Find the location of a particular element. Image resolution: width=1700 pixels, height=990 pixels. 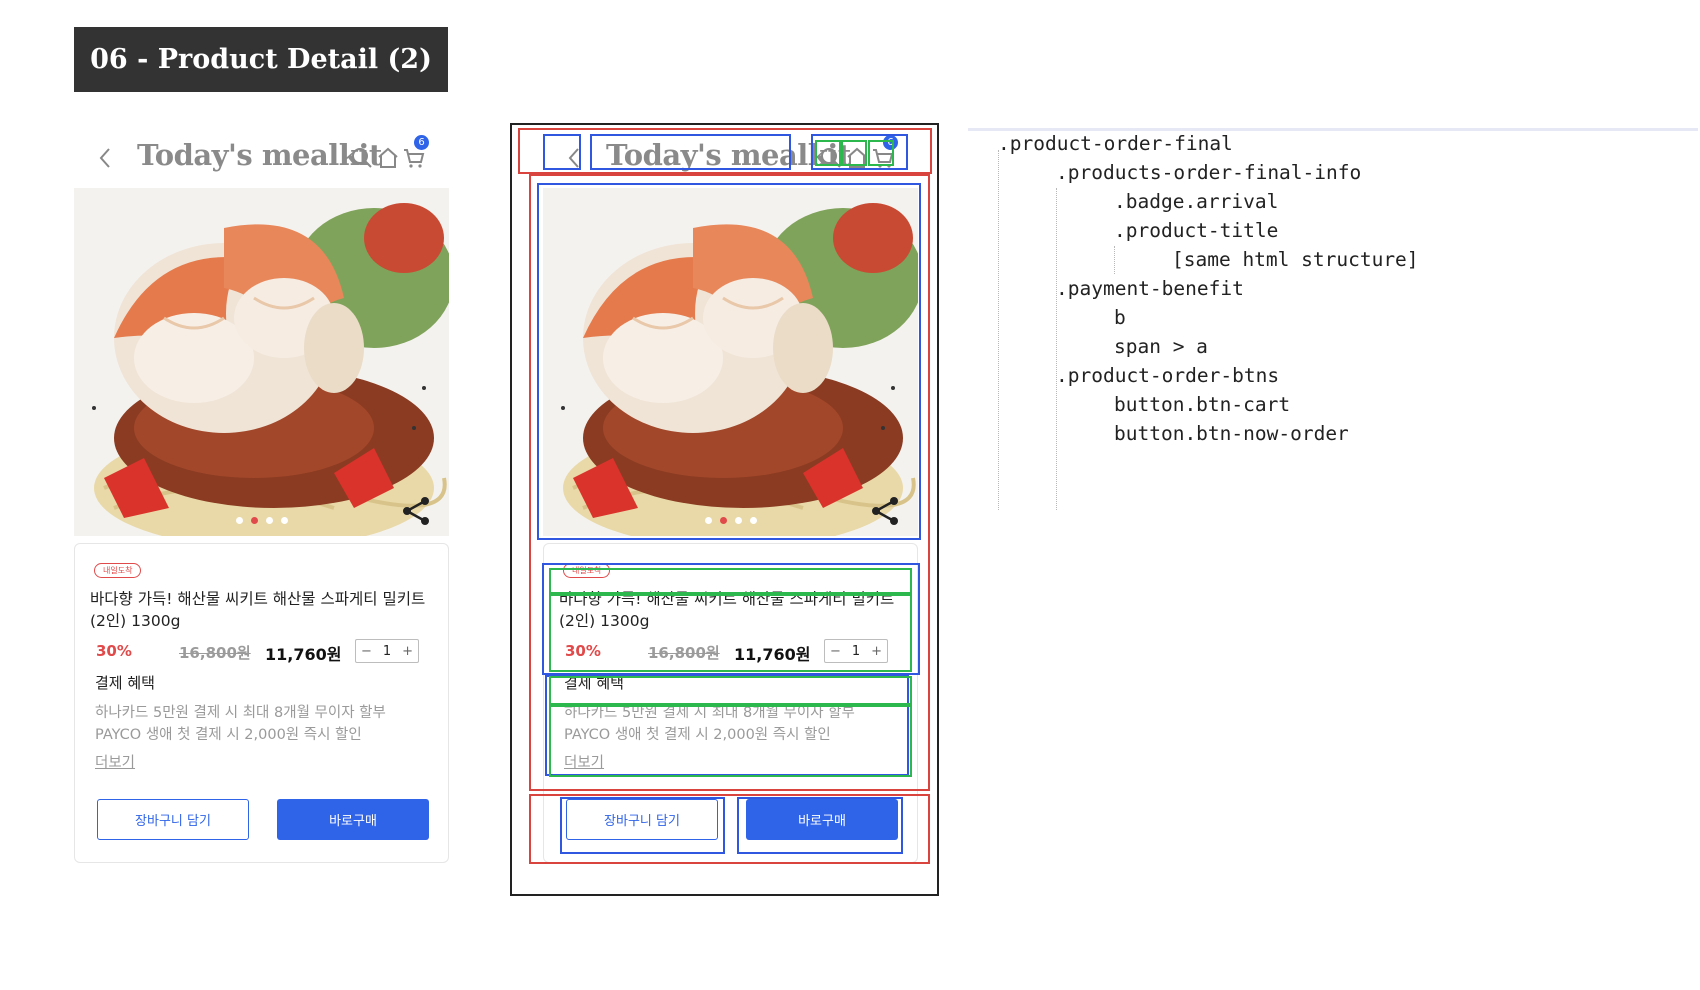

code-divider is located at coordinates (1333, 129).